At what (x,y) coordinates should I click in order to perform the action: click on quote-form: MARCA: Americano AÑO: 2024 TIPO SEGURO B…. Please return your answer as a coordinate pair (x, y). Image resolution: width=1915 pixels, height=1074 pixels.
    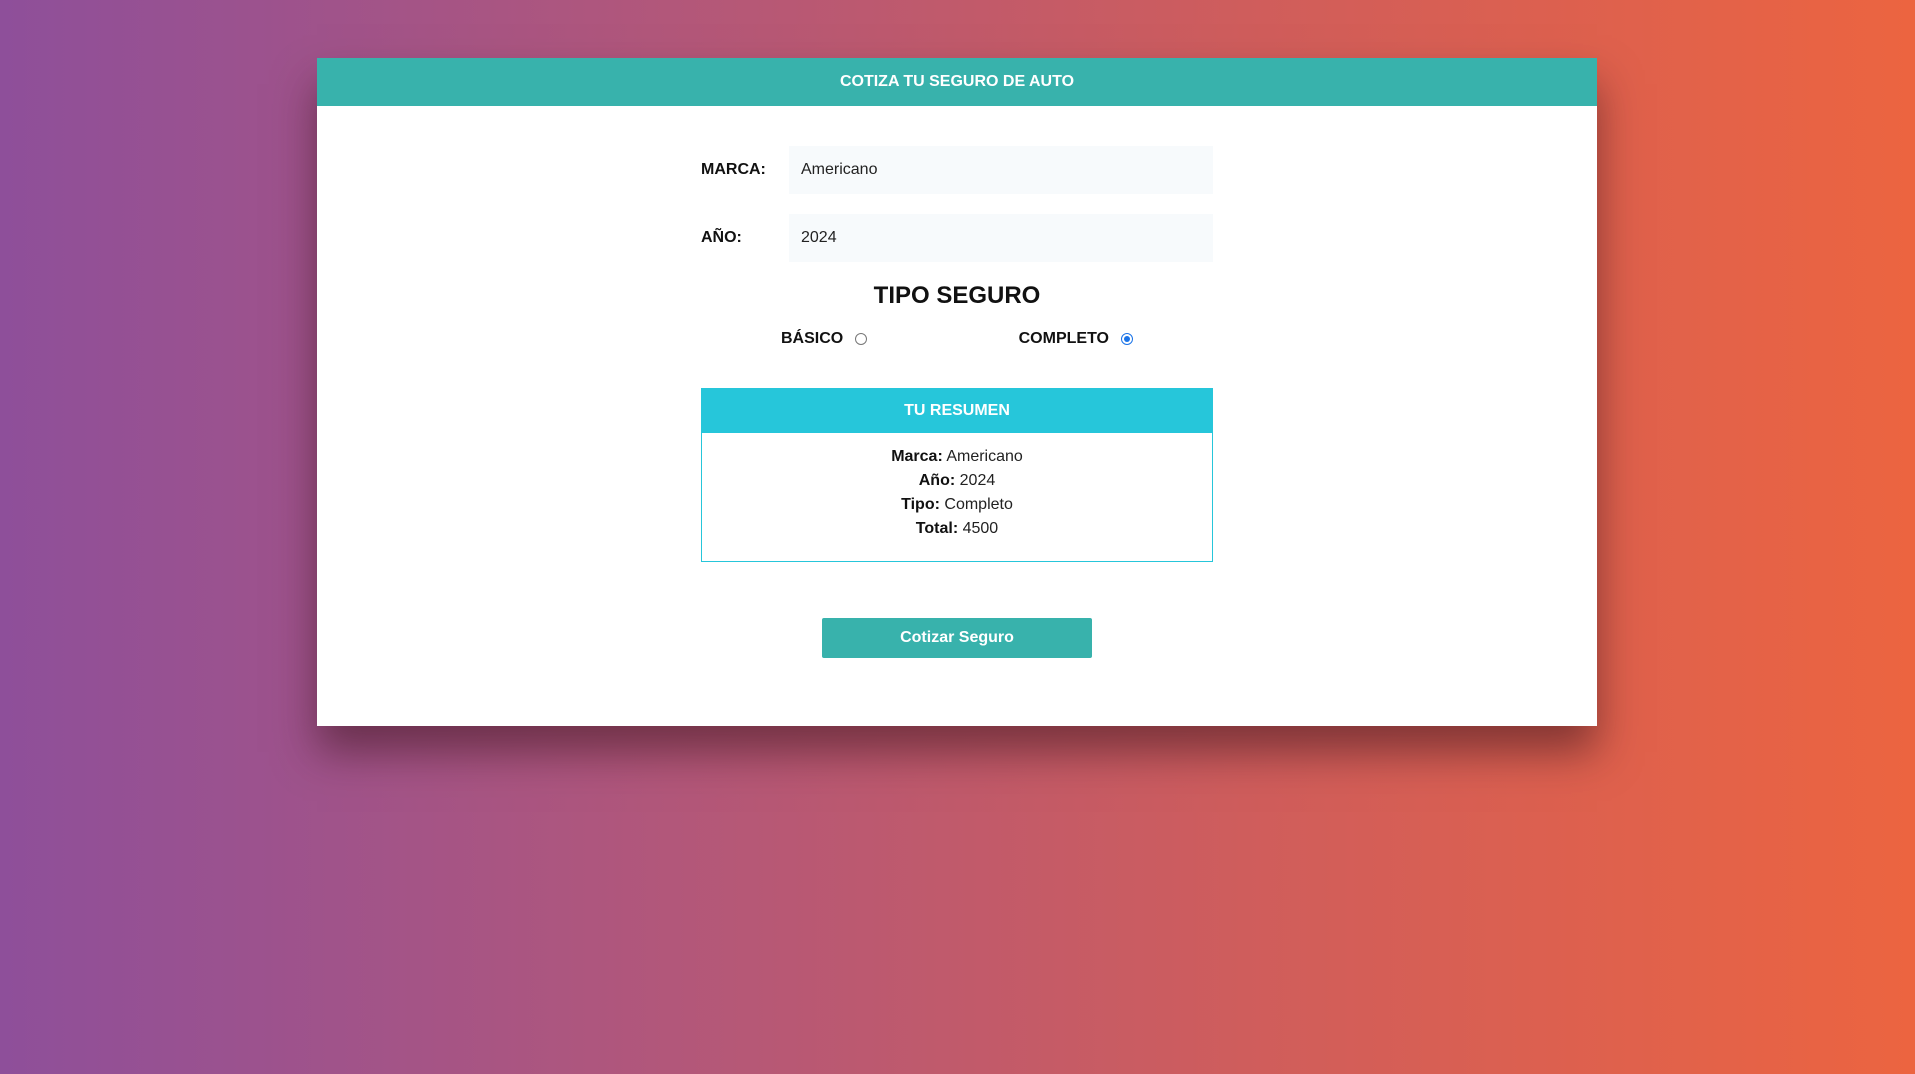
    Looking at the image, I should click on (957, 402).